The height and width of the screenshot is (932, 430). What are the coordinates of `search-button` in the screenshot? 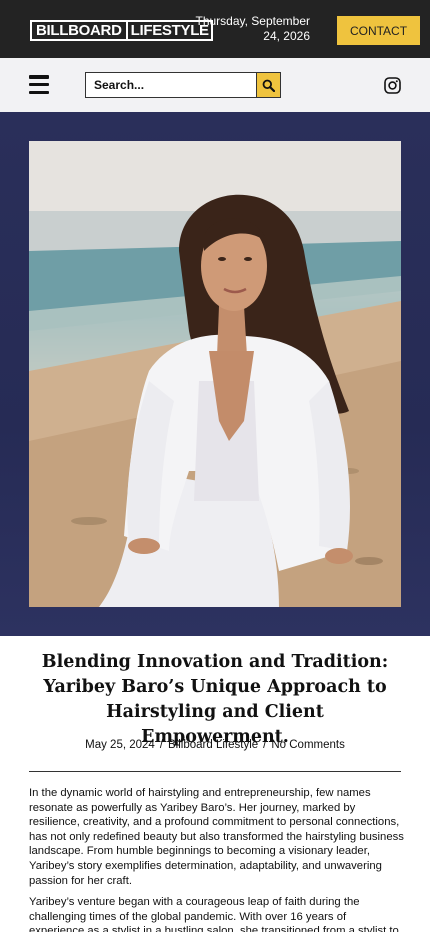 It's located at (268, 85).